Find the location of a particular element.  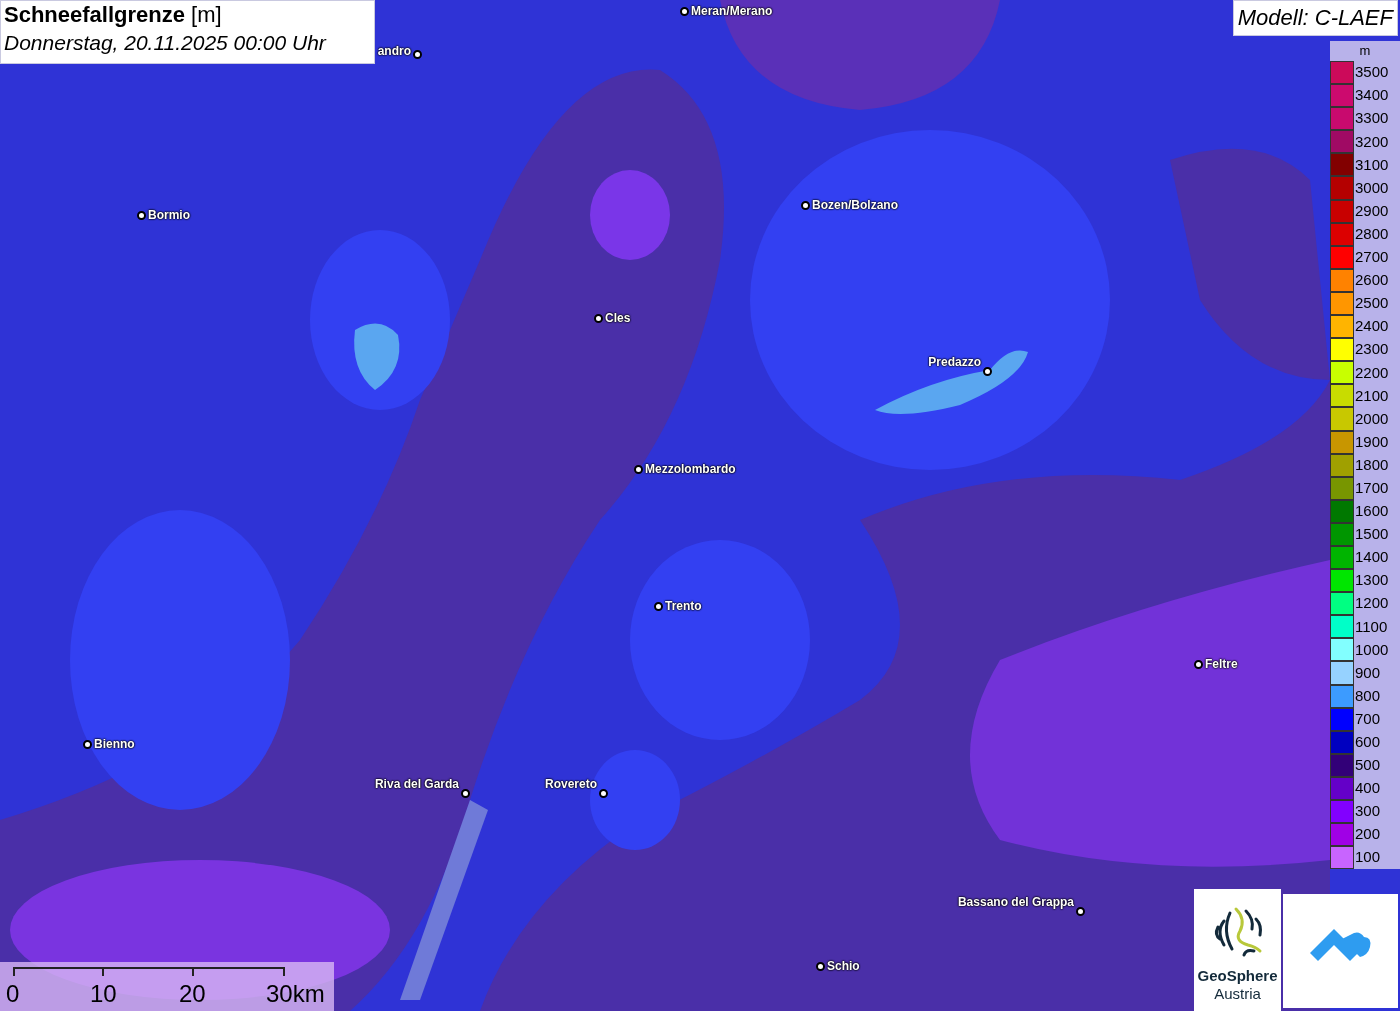

legend-label: 2700 is located at coordinates (1371, 257).